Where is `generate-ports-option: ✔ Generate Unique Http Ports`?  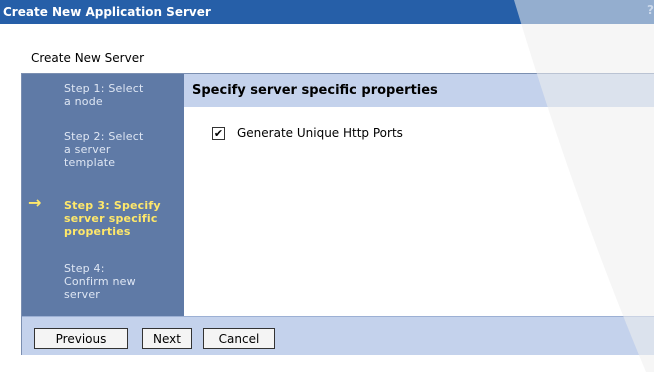
generate-ports-option: ✔ Generate Unique Http Ports is located at coordinates (307, 133).